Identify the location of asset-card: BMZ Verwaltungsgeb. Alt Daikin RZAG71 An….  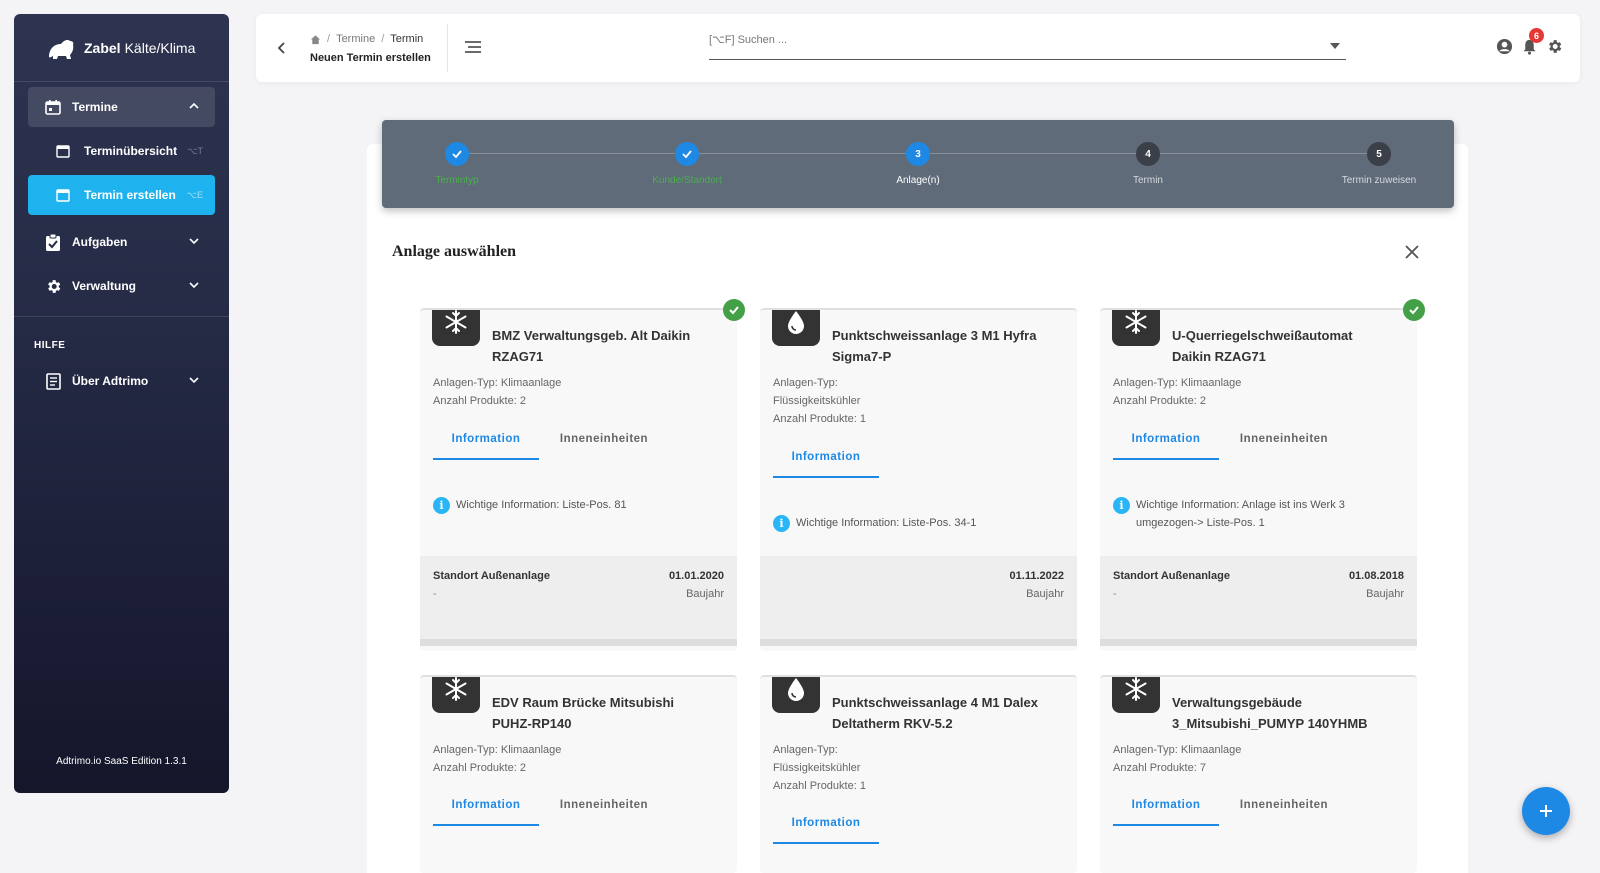
(578, 479).